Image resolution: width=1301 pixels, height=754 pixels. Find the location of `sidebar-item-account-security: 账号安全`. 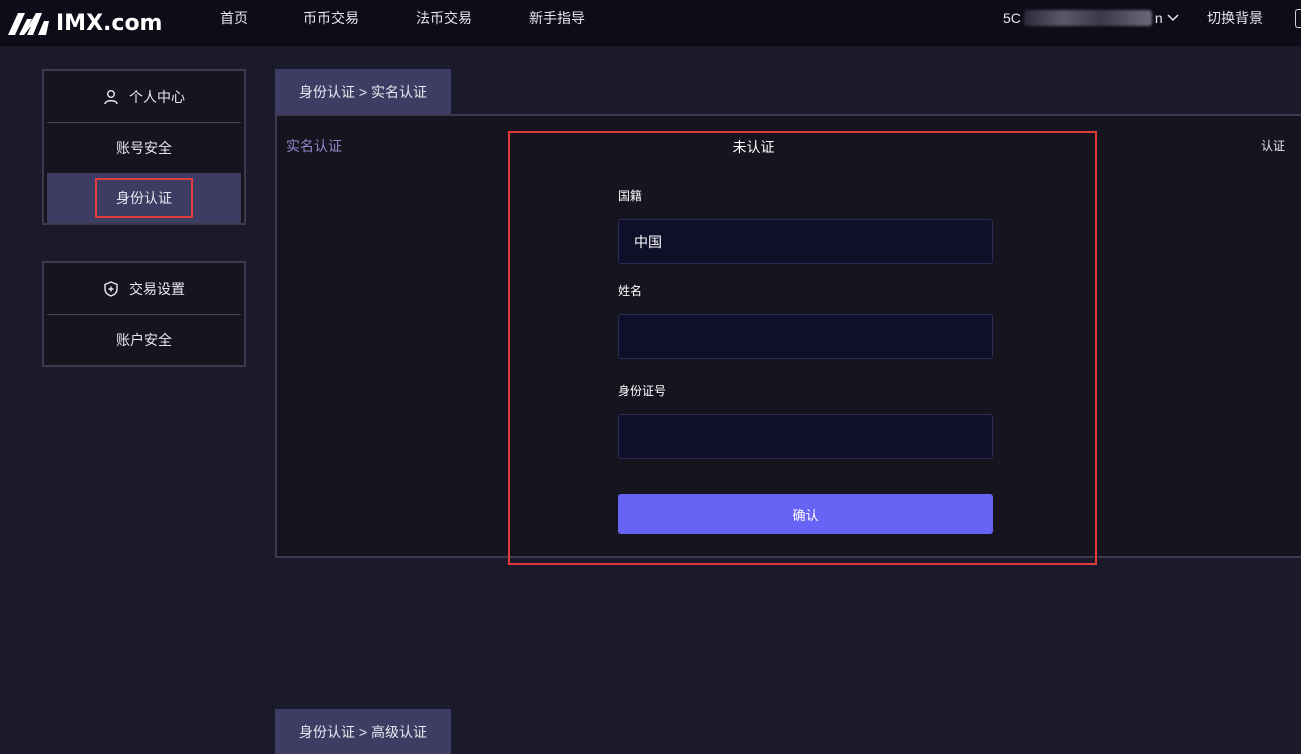

sidebar-item-account-security: 账号安全 is located at coordinates (144, 148).